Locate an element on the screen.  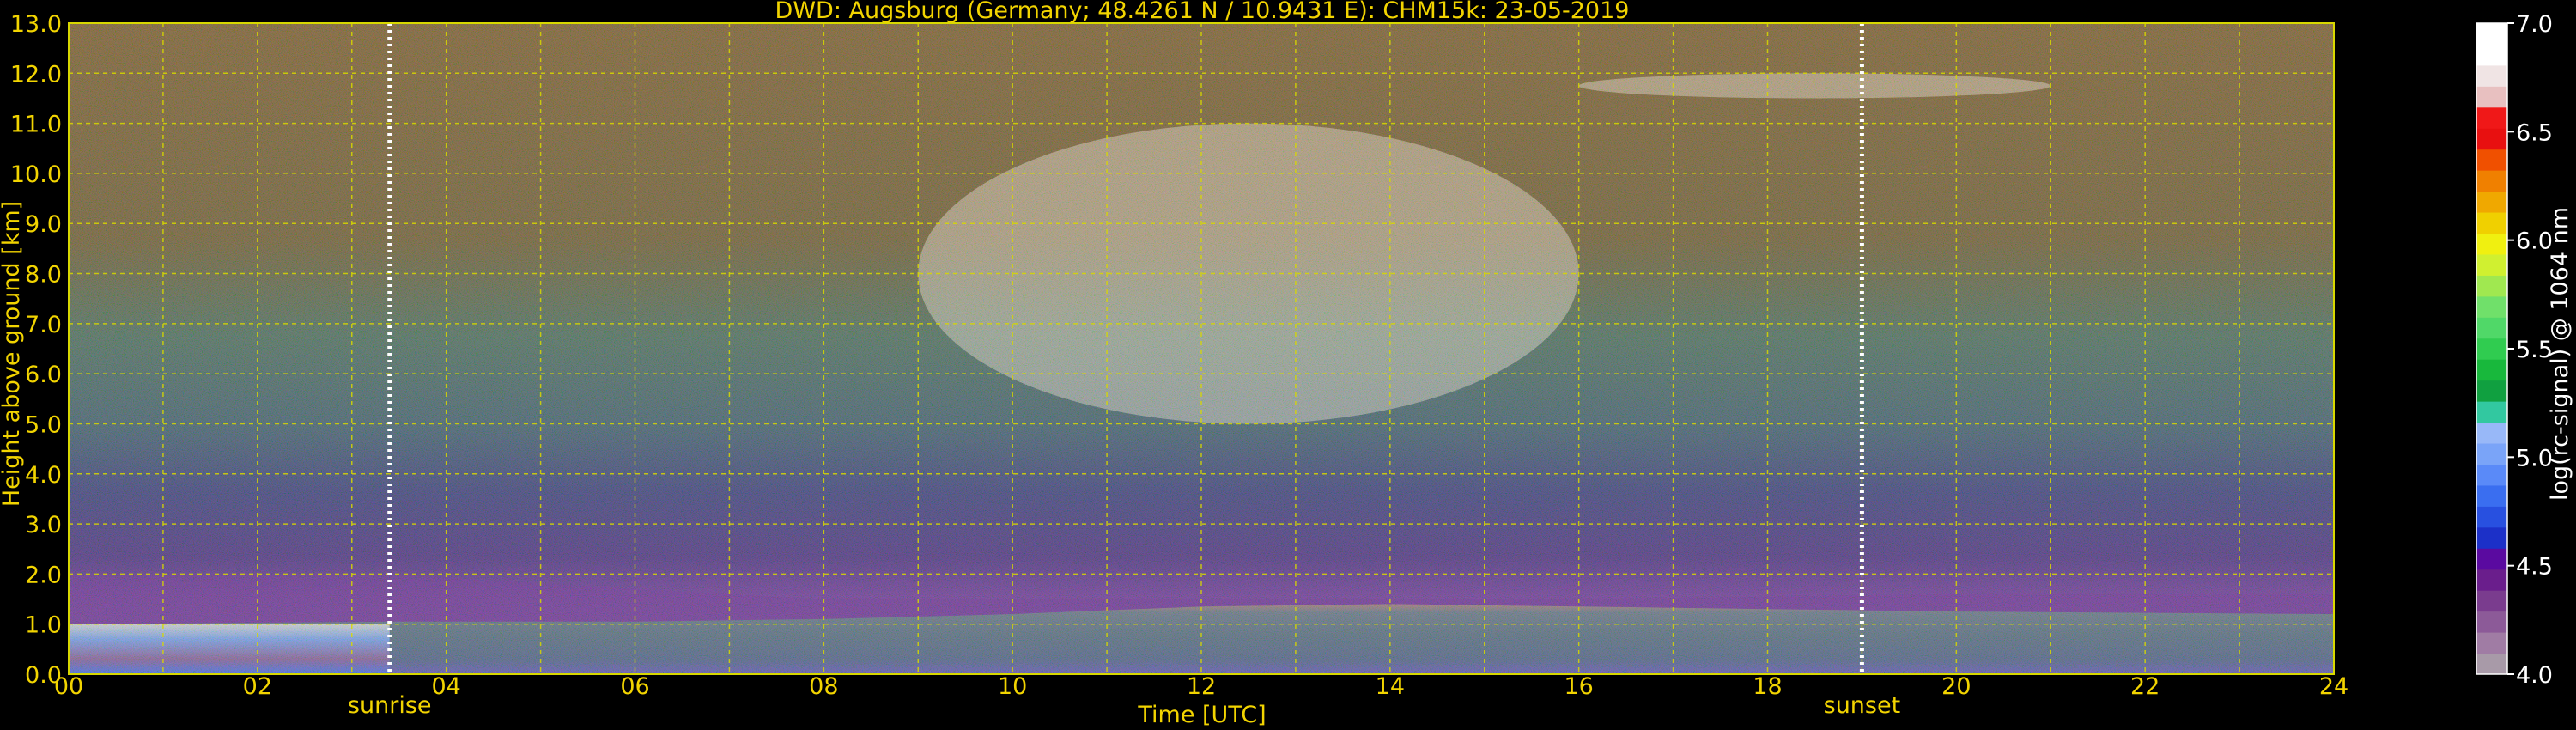
y-tick-label: 12.0 is located at coordinates (36, 74).